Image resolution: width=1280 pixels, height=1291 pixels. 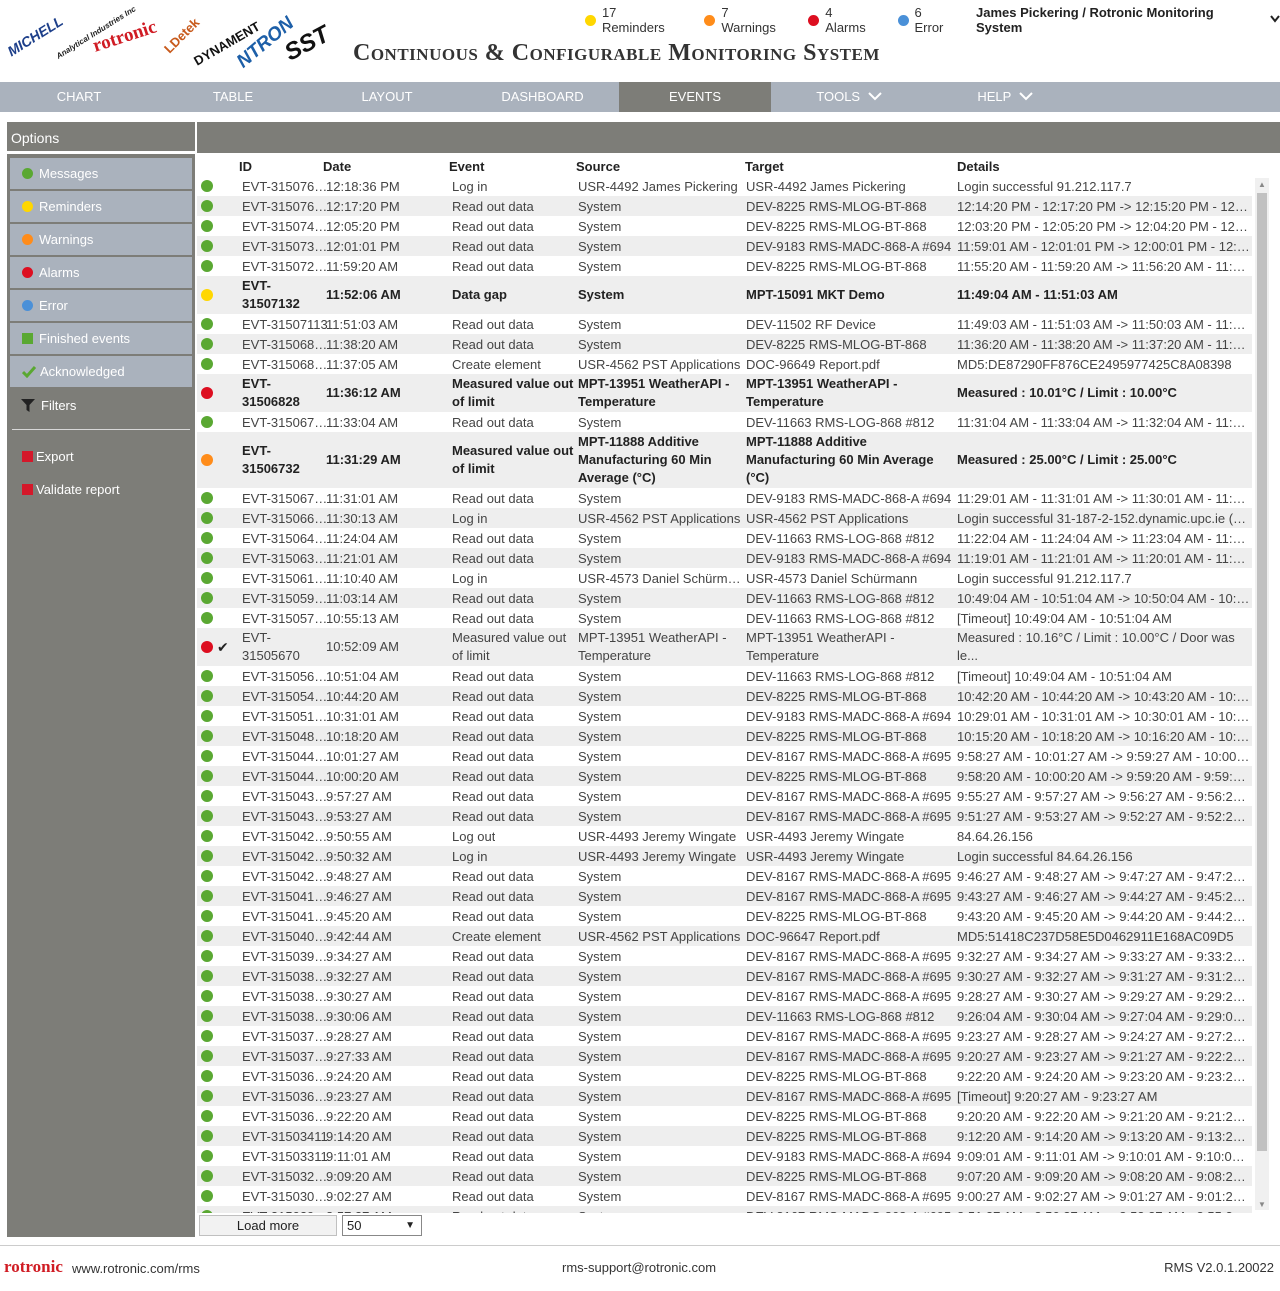 What do you see at coordinates (1262, 185) in the screenshot?
I see `scroll-up-arrow-icon: ▲` at bounding box center [1262, 185].